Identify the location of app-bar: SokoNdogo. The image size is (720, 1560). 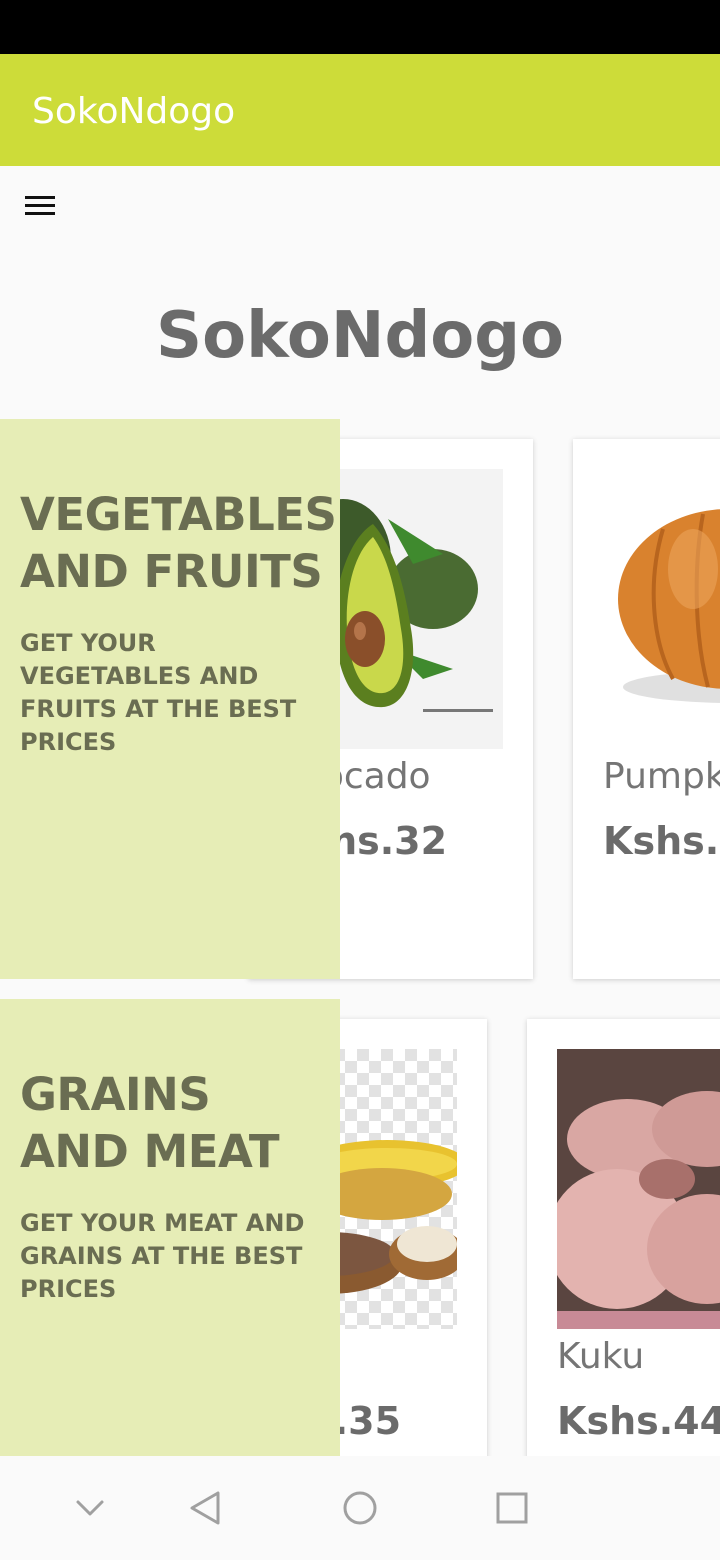
(360, 110).